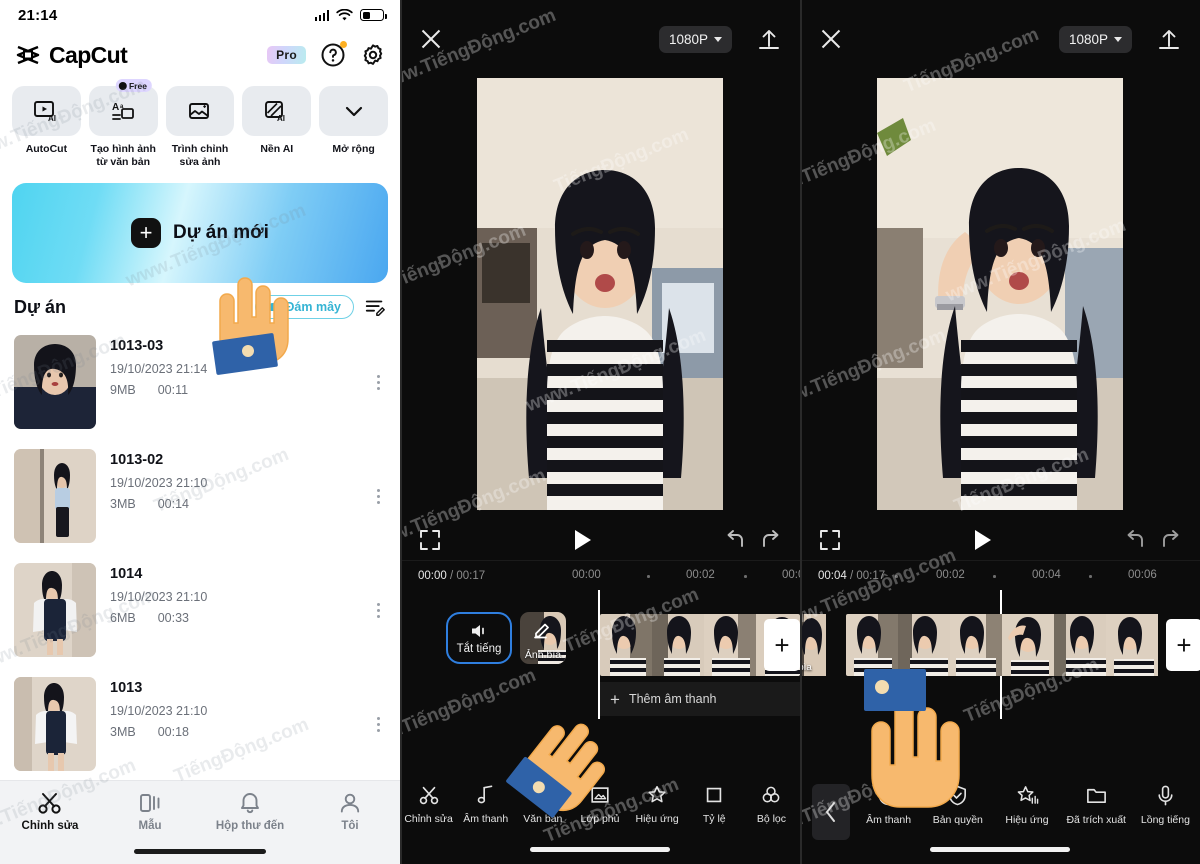 The image size is (1200, 864). I want to click on new-project-label: Dự án mới, so click(221, 233).